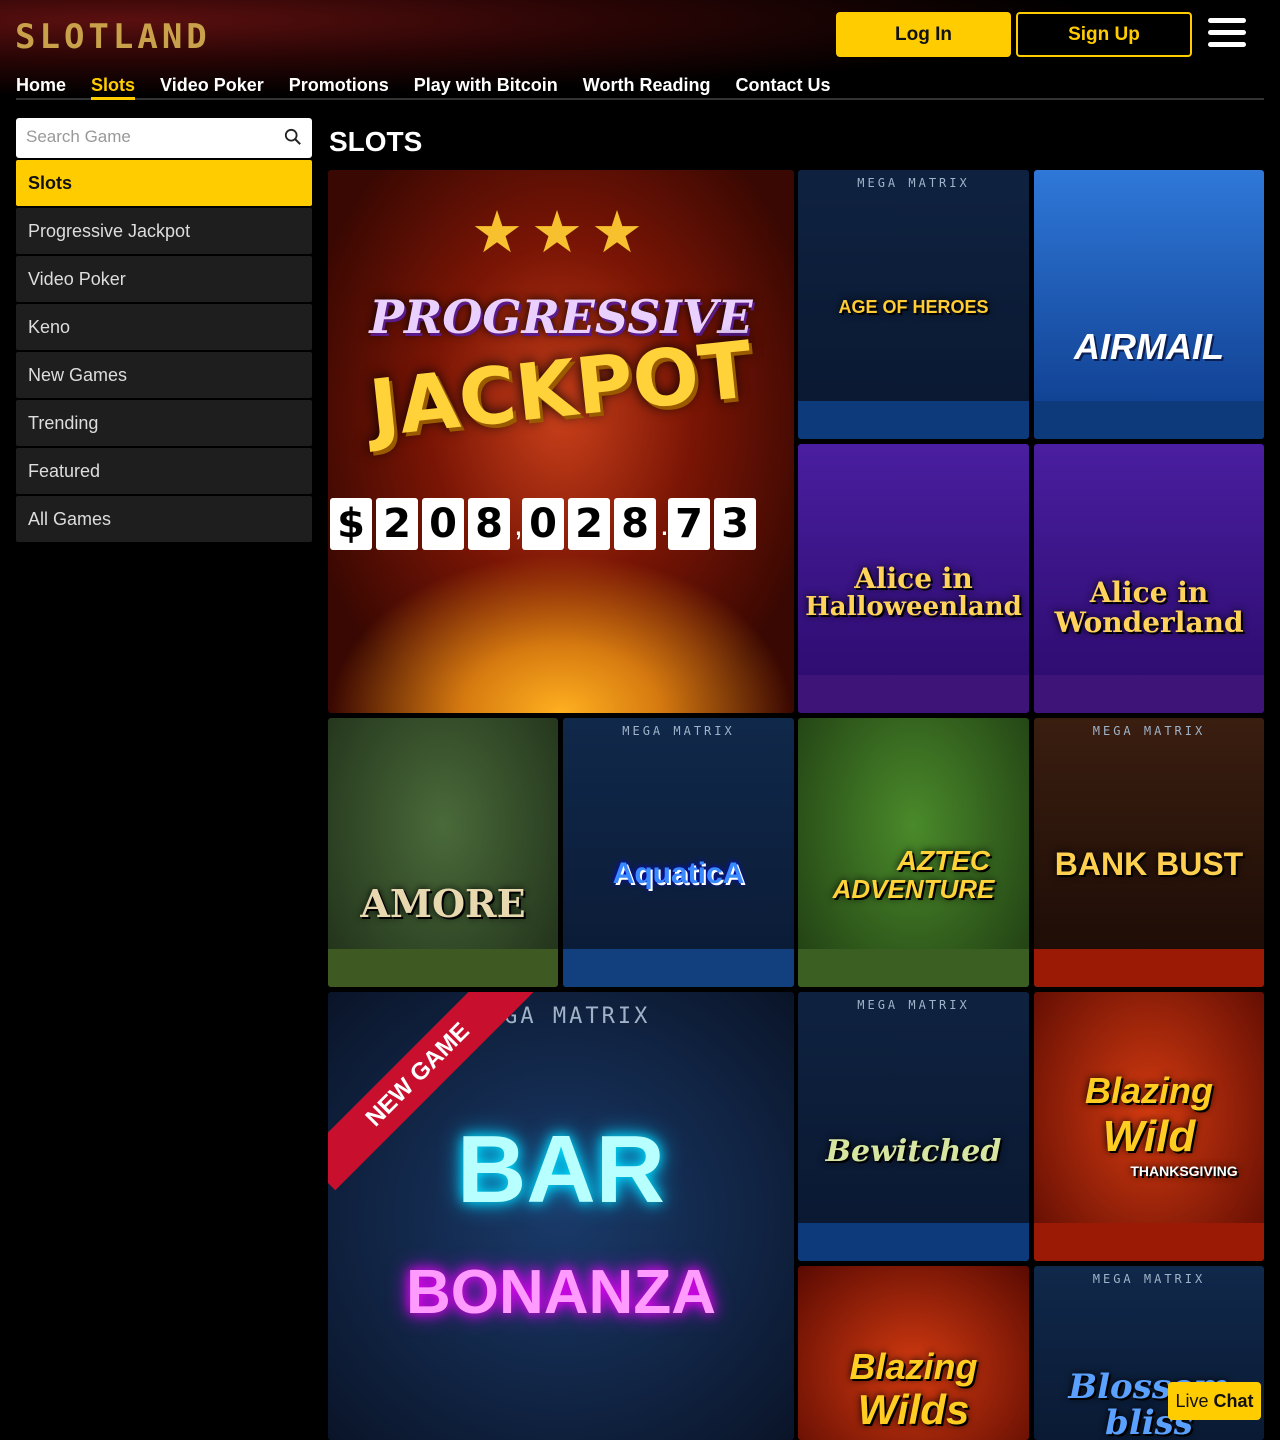 The width and height of the screenshot is (1280, 1440). Describe the element at coordinates (1233, 1400) in the screenshot. I see `live-chat-label-2: Chat` at that location.